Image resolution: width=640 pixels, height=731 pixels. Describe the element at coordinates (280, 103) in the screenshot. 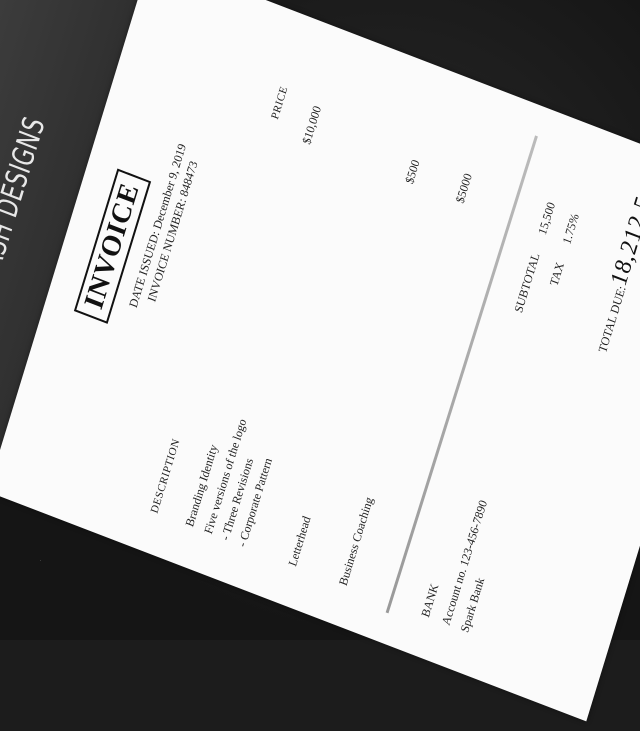

I see `price-header: PRICE` at that location.